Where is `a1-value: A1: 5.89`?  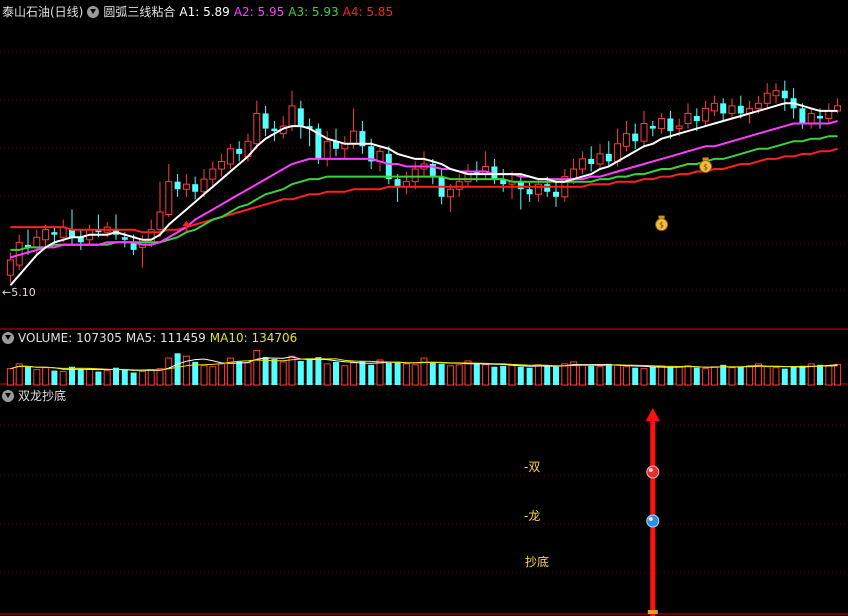 a1-value: A1: 5.89 is located at coordinates (204, 11).